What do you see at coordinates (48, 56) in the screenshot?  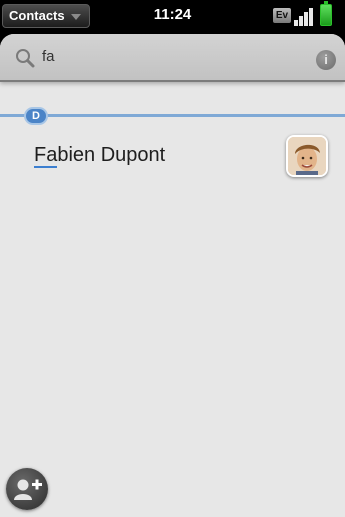 I see `search-input: fa` at bounding box center [48, 56].